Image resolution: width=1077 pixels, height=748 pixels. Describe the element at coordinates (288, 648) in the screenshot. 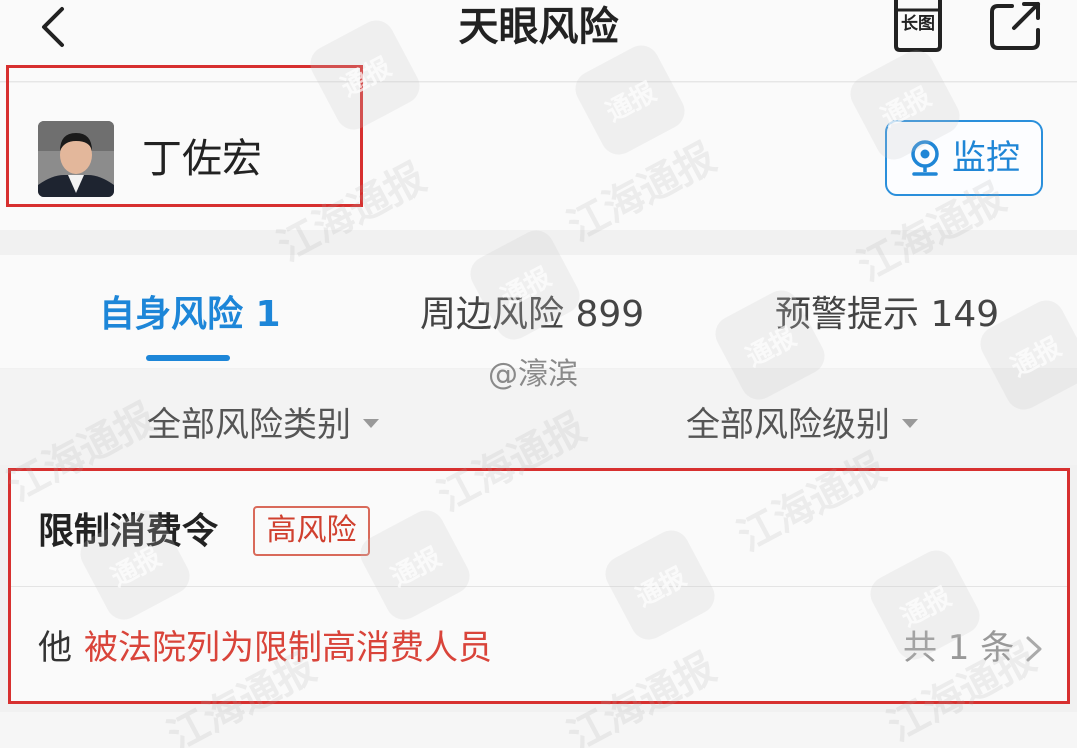

I see `risk-description: 被法院列为限制高消费人员` at that location.